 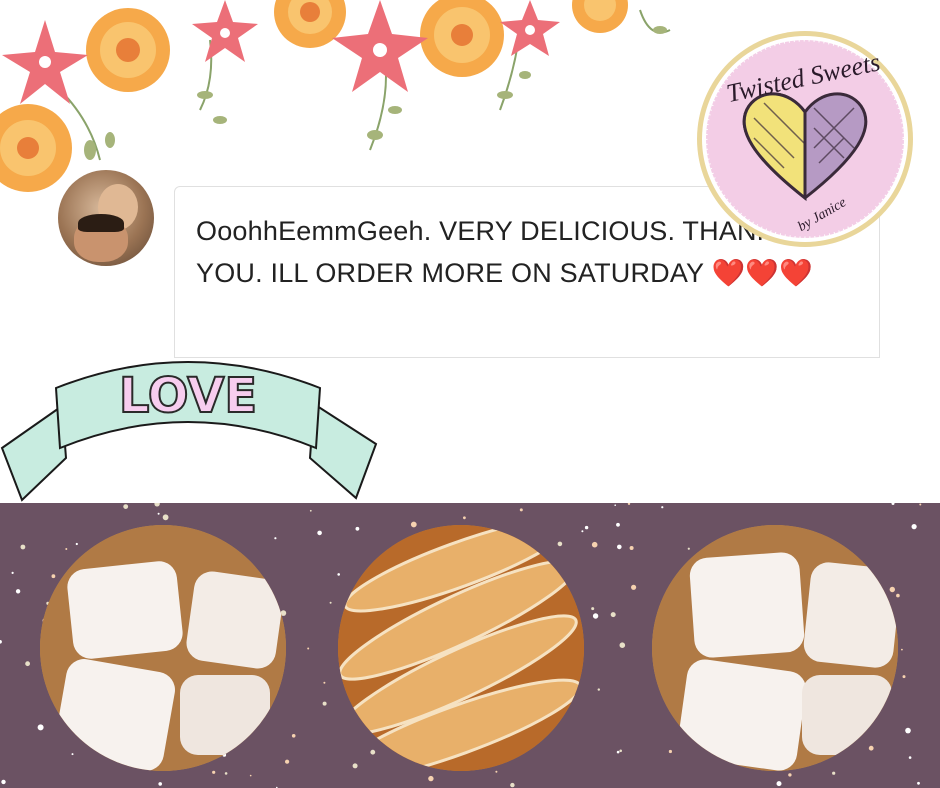 What do you see at coordinates (106, 218) in the screenshot?
I see `commenter-avatar` at bounding box center [106, 218].